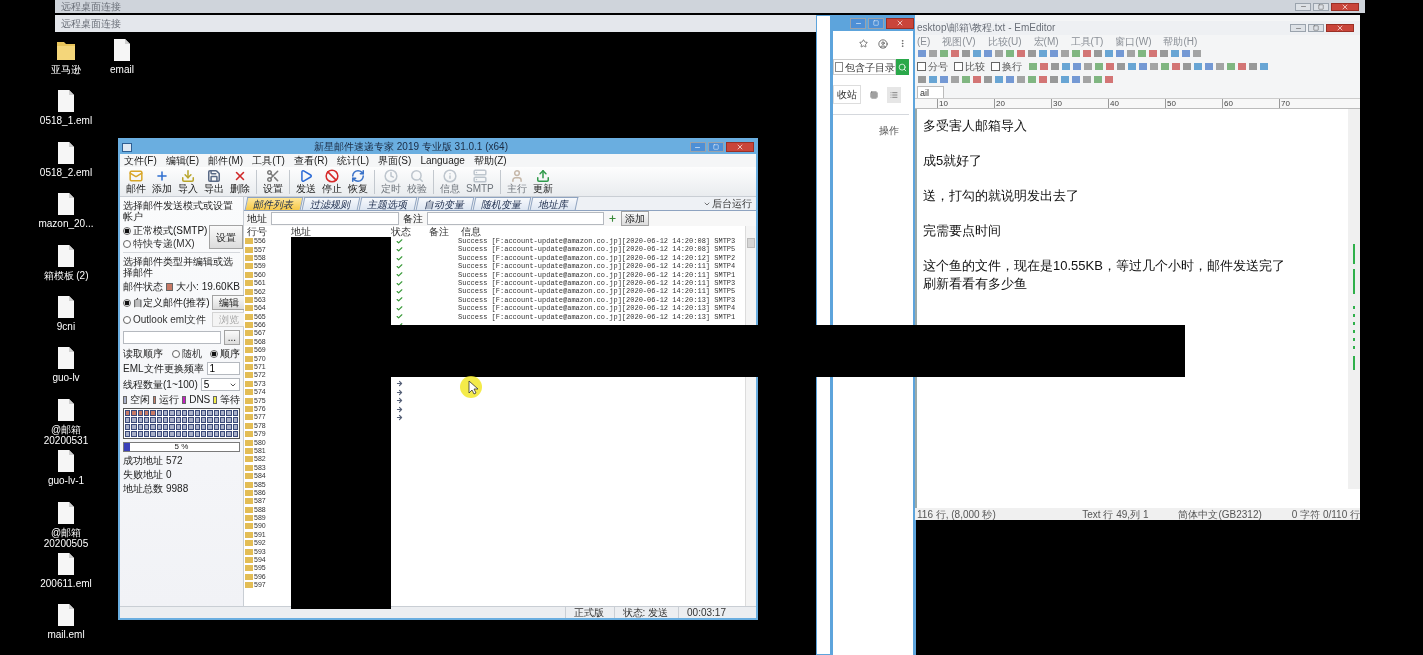 The height and width of the screenshot is (655, 1423). Describe the element at coordinates (332, 181) in the screenshot. I see `toolbar-button: 停止` at that location.